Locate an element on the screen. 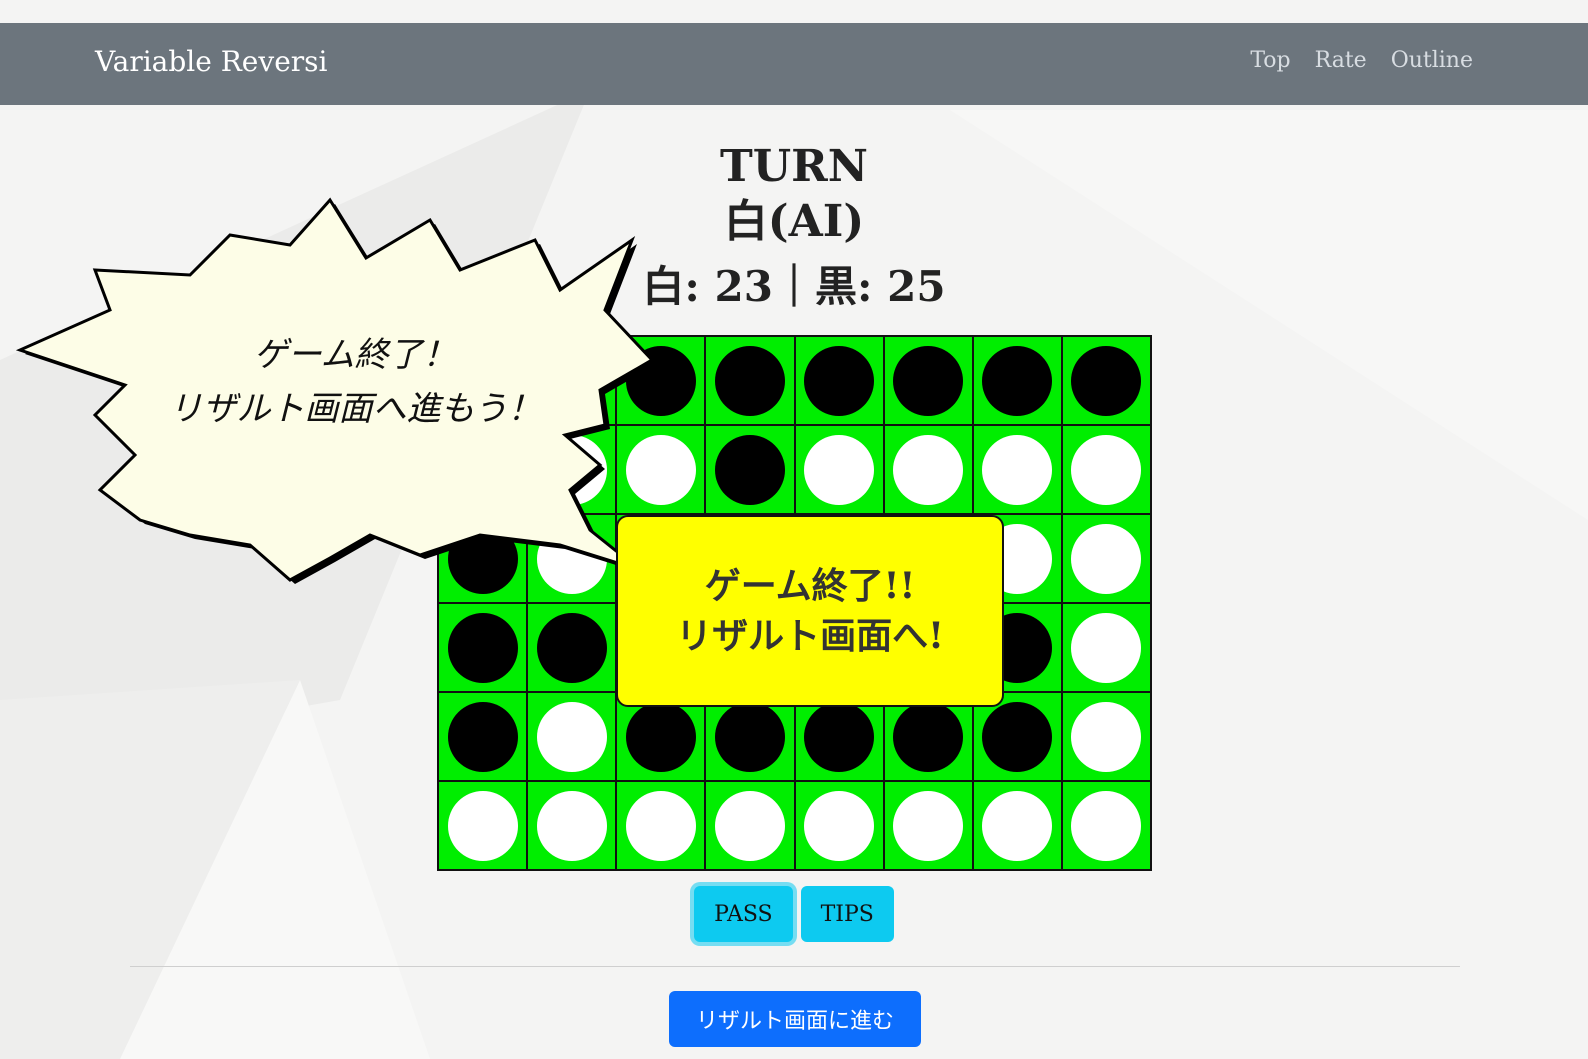 The width and height of the screenshot is (1588, 1059). divider is located at coordinates (795, 966).